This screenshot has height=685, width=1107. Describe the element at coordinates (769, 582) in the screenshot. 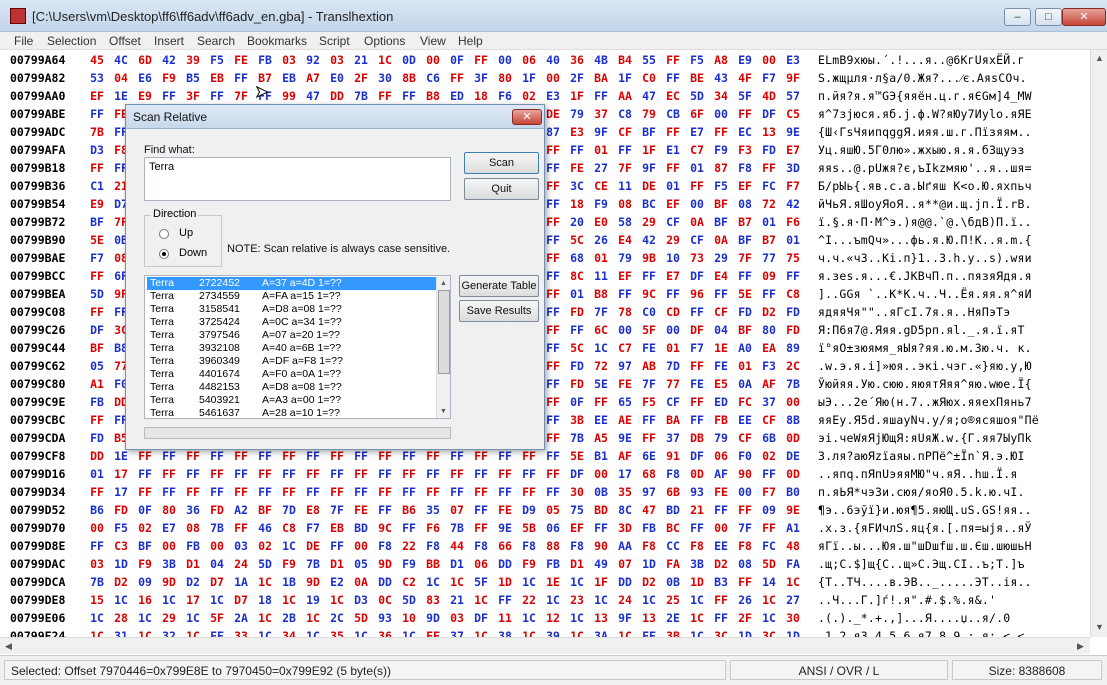

I see `hex-byte: 14` at that location.